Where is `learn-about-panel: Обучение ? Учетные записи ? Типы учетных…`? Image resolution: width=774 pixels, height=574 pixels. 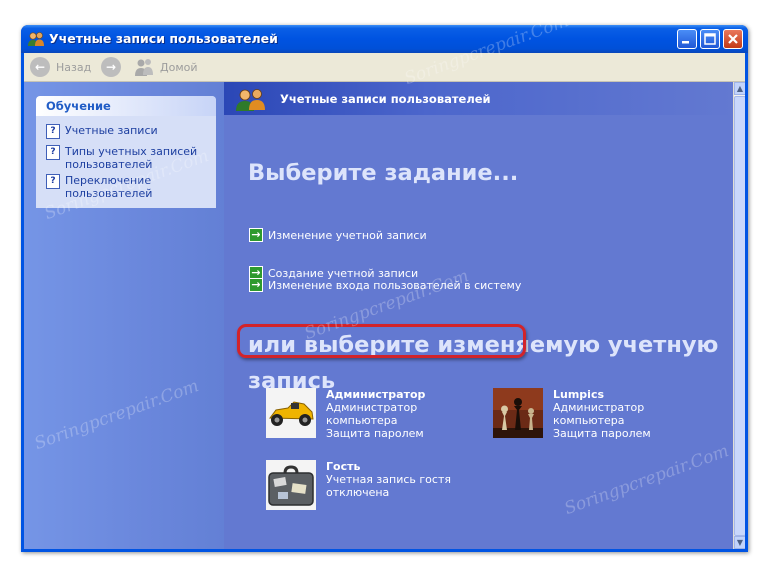 learn-about-panel: Обучение ? Учетные записи ? Типы учетных… is located at coordinates (126, 152).